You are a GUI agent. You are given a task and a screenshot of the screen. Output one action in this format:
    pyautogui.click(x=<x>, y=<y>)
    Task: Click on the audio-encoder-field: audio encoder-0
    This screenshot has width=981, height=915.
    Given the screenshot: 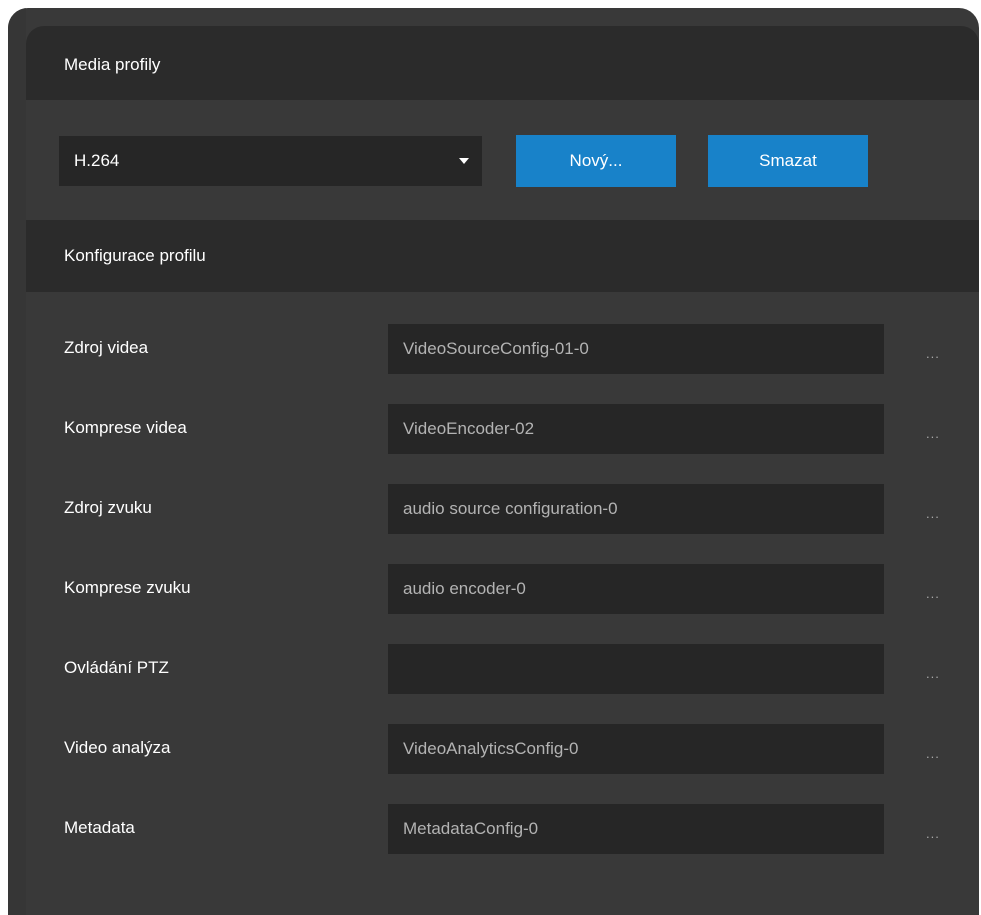 What is the action you would take?
    pyautogui.click(x=636, y=589)
    